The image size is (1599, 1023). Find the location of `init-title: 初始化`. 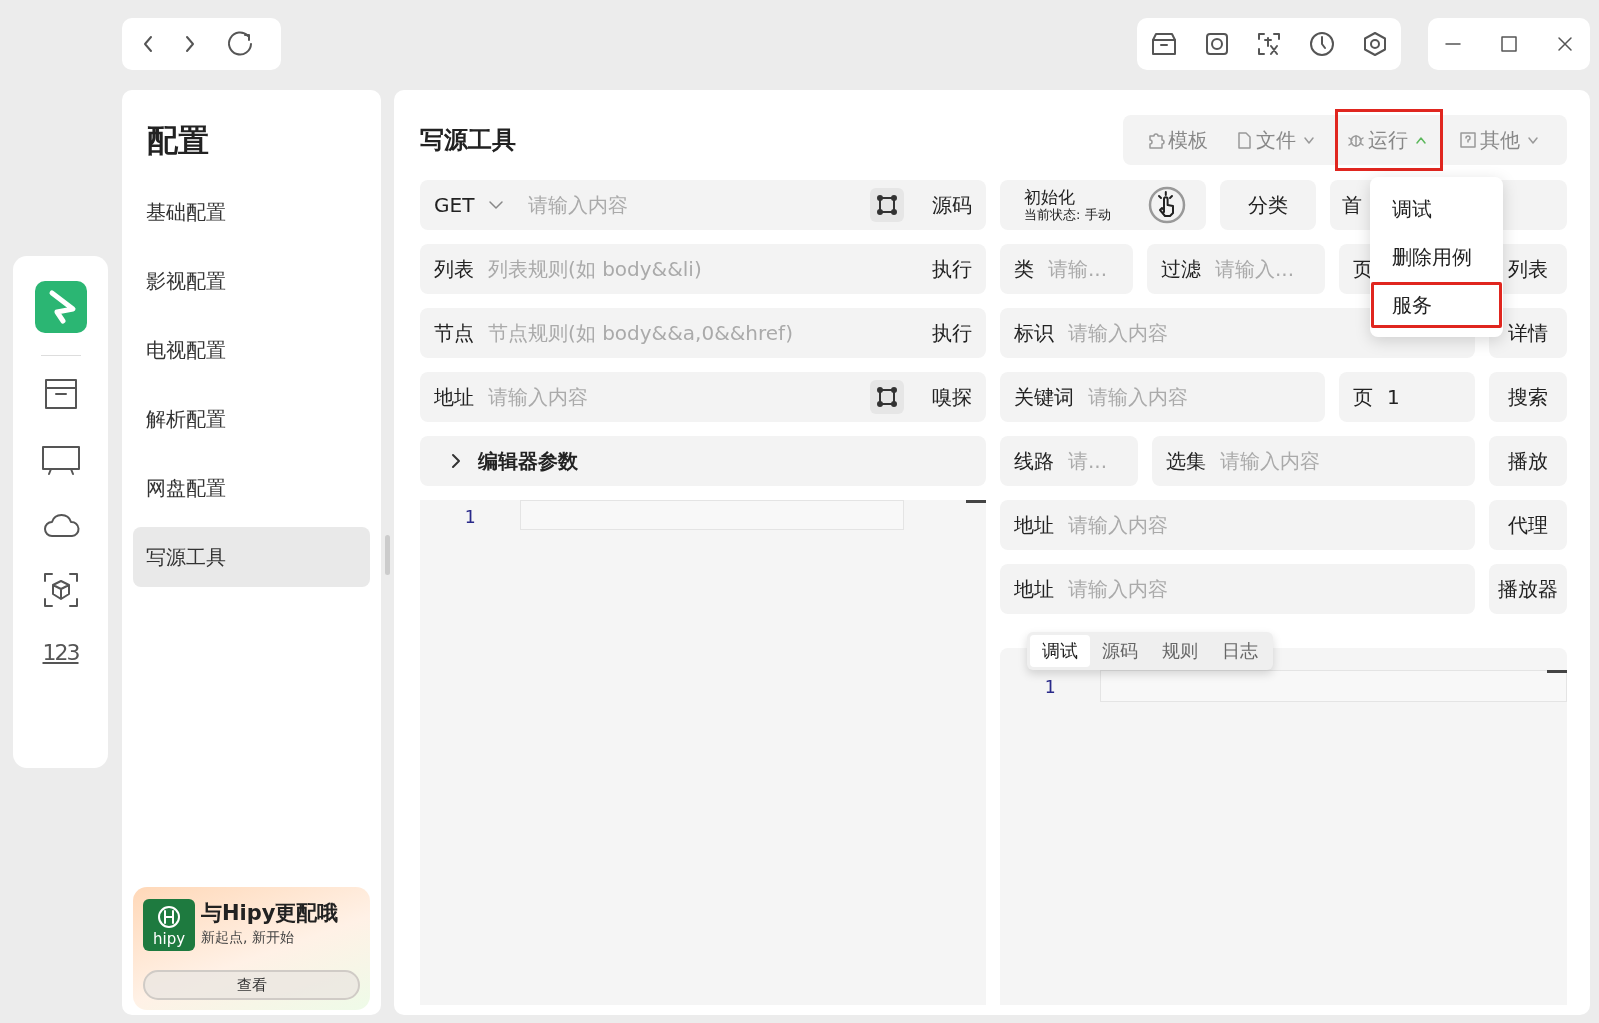

init-title: 初始化 is located at coordinates (1050, 197).